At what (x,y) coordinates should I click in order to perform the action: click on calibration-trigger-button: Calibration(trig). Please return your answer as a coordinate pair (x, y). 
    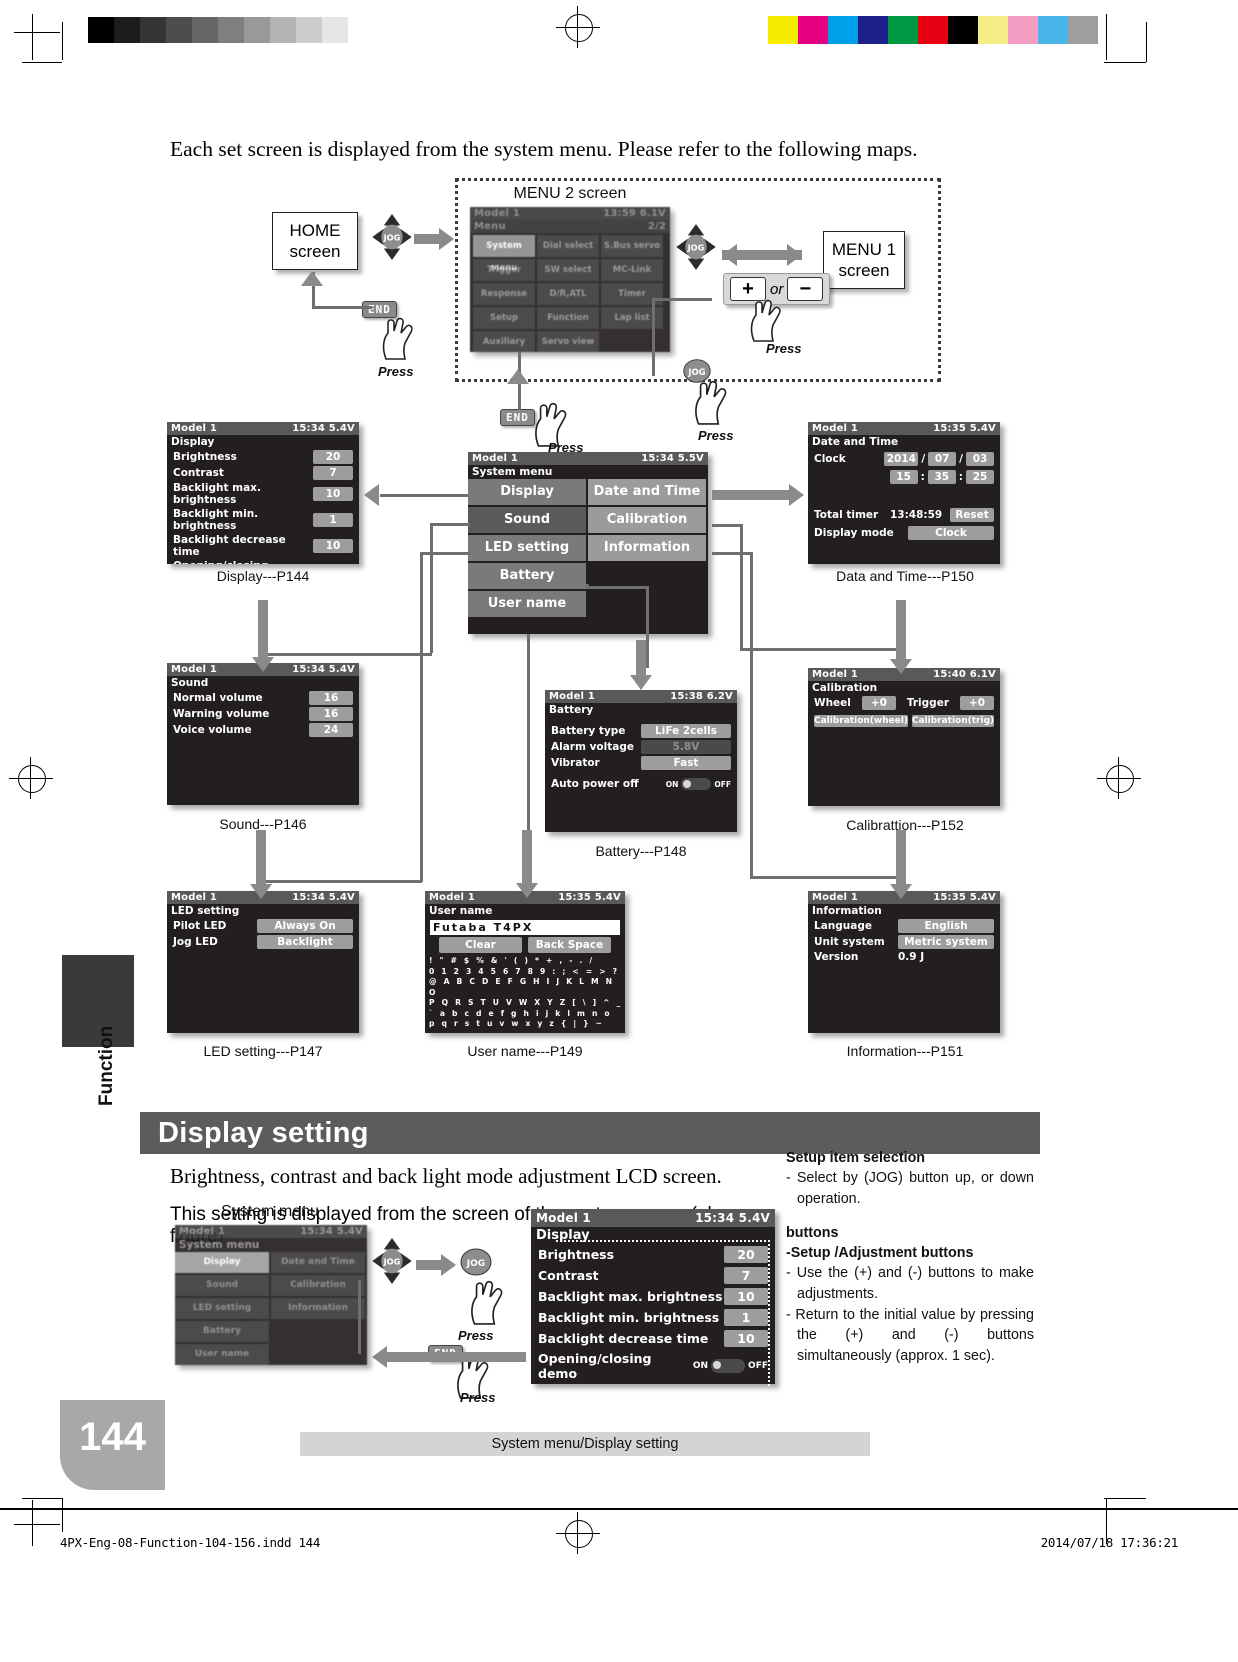
    Looking at the image, I should click on (952, 721).